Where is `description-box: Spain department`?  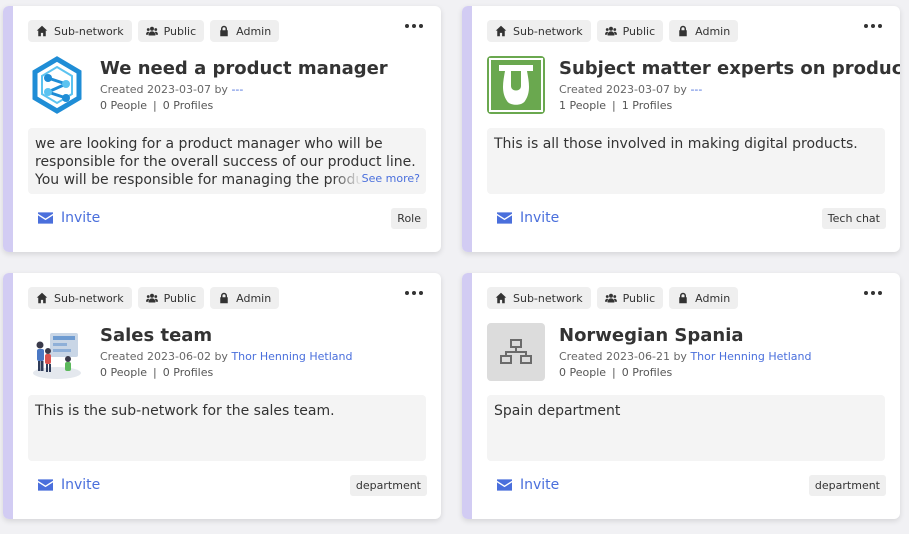
description-box: Spain department is located at coordinates (686, 428).